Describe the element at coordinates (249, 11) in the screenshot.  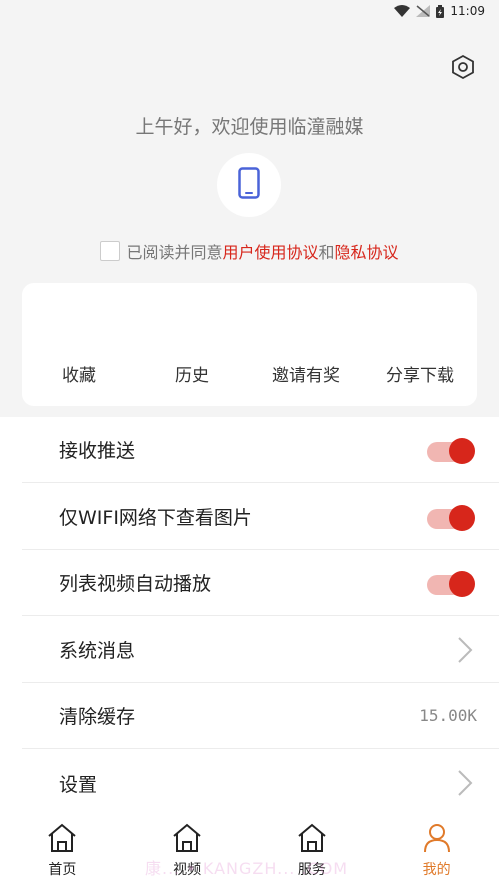
I see `status-bar: 11:09` at that location.